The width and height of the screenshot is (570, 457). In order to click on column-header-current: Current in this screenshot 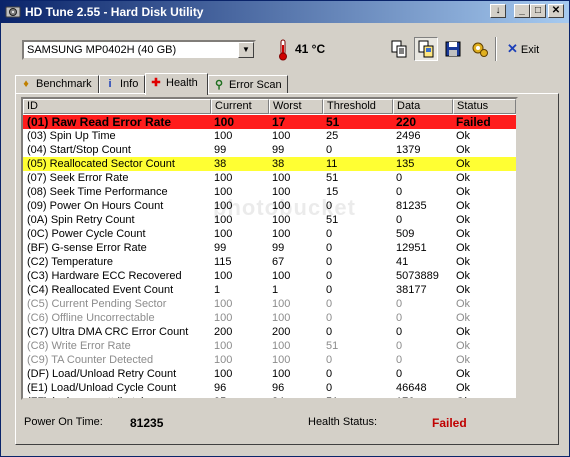, I will do `click(240, 106)`.